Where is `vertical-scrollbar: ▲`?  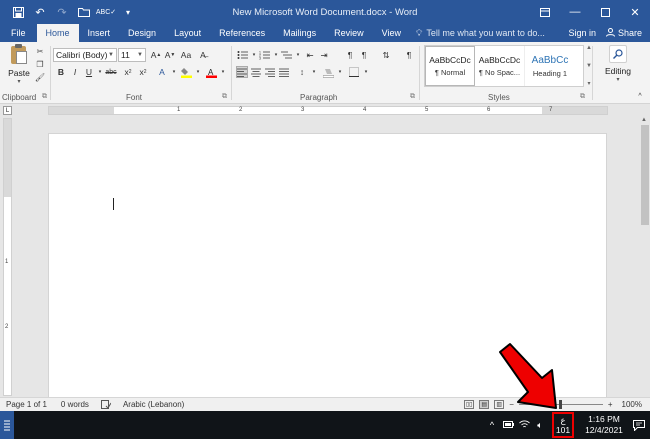
vertical-scrollbar: ▲ is located at coordinates (645, 257).